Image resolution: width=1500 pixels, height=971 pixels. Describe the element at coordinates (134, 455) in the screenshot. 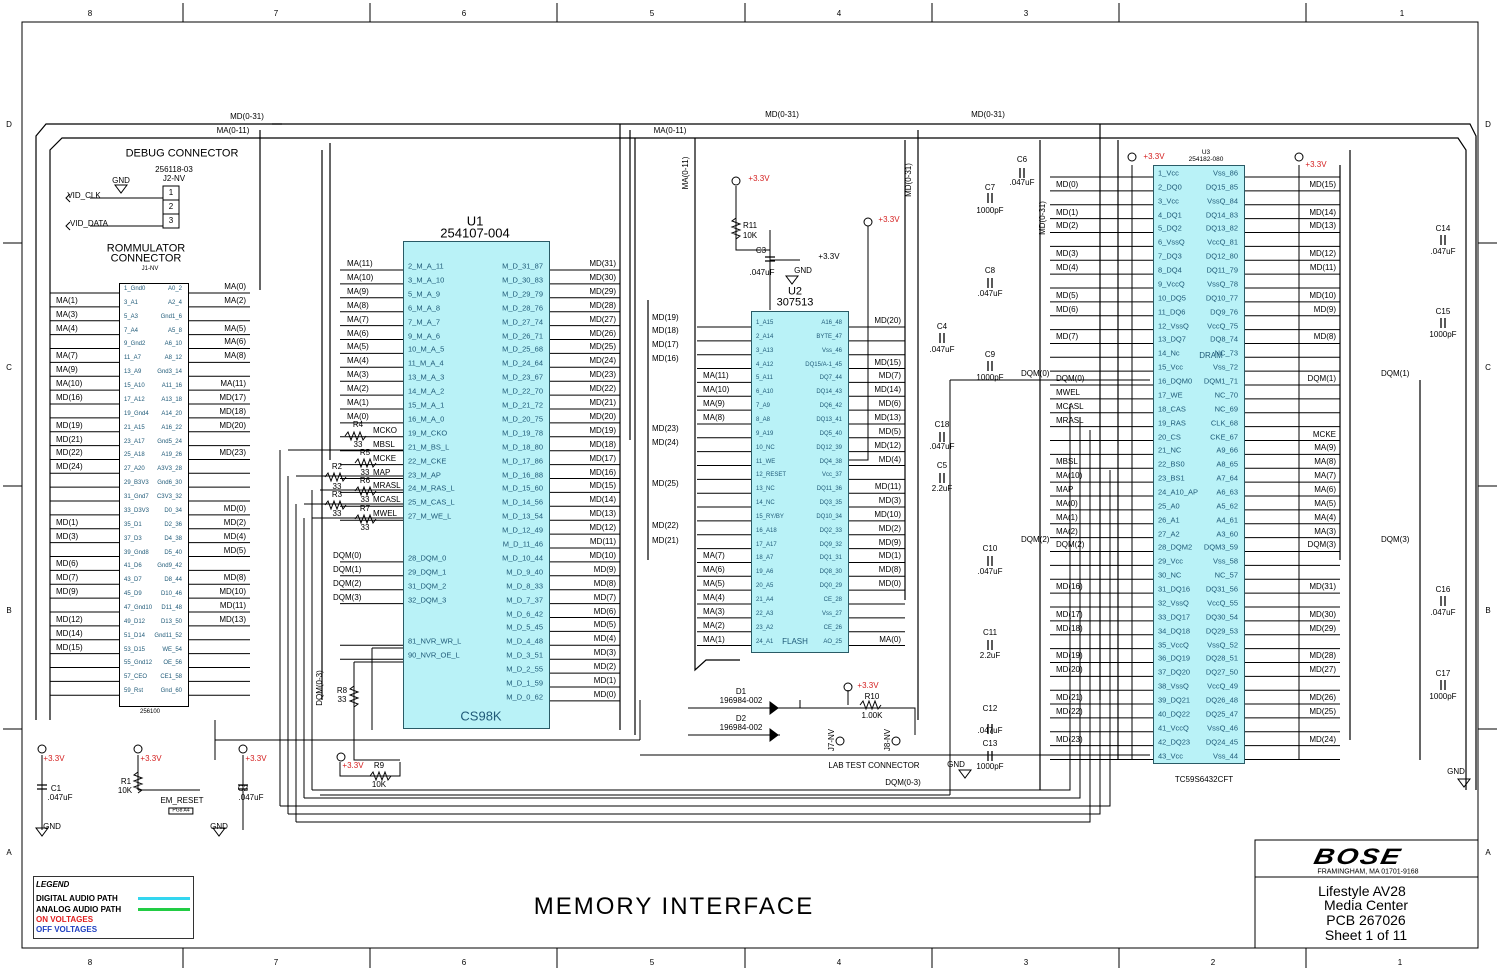

I see `j1-pin-label: 25_A18` at that location.